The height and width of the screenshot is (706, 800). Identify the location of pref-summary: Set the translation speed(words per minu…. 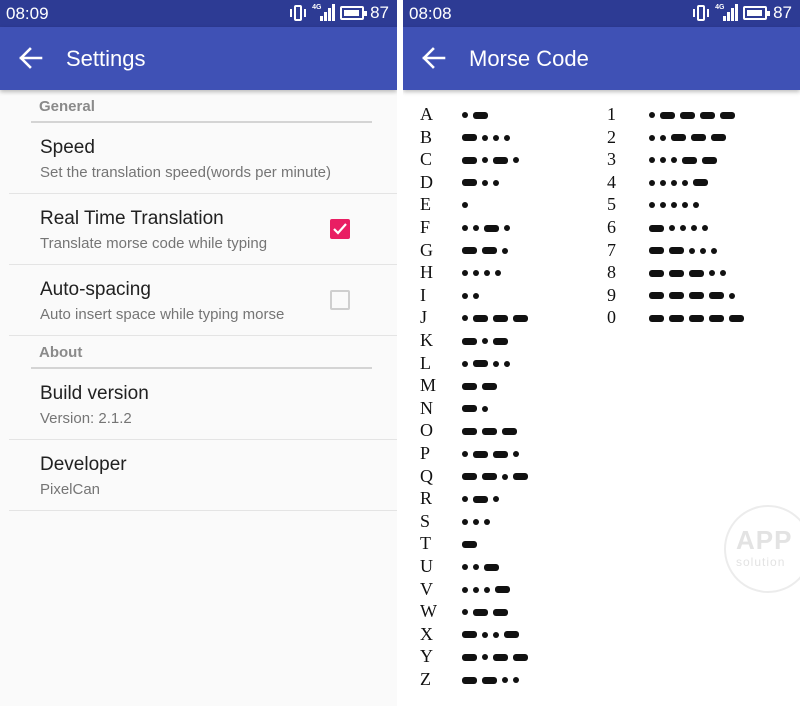
(185, 172).